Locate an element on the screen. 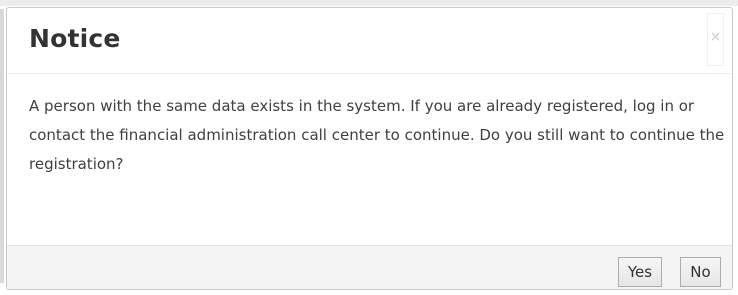 This screenshot has height=295, width=738. dialog-title: Notice is located at coordinates (75, 38).